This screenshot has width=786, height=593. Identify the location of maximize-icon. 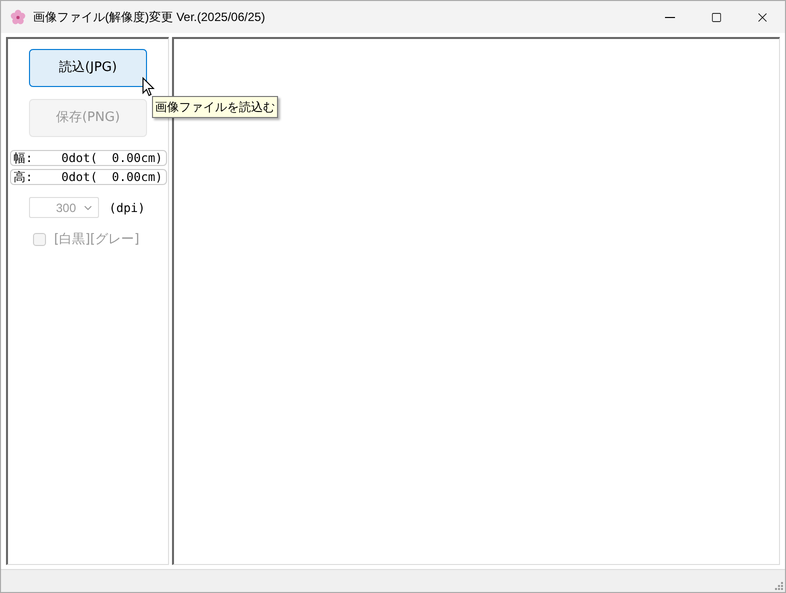
(716, 17).